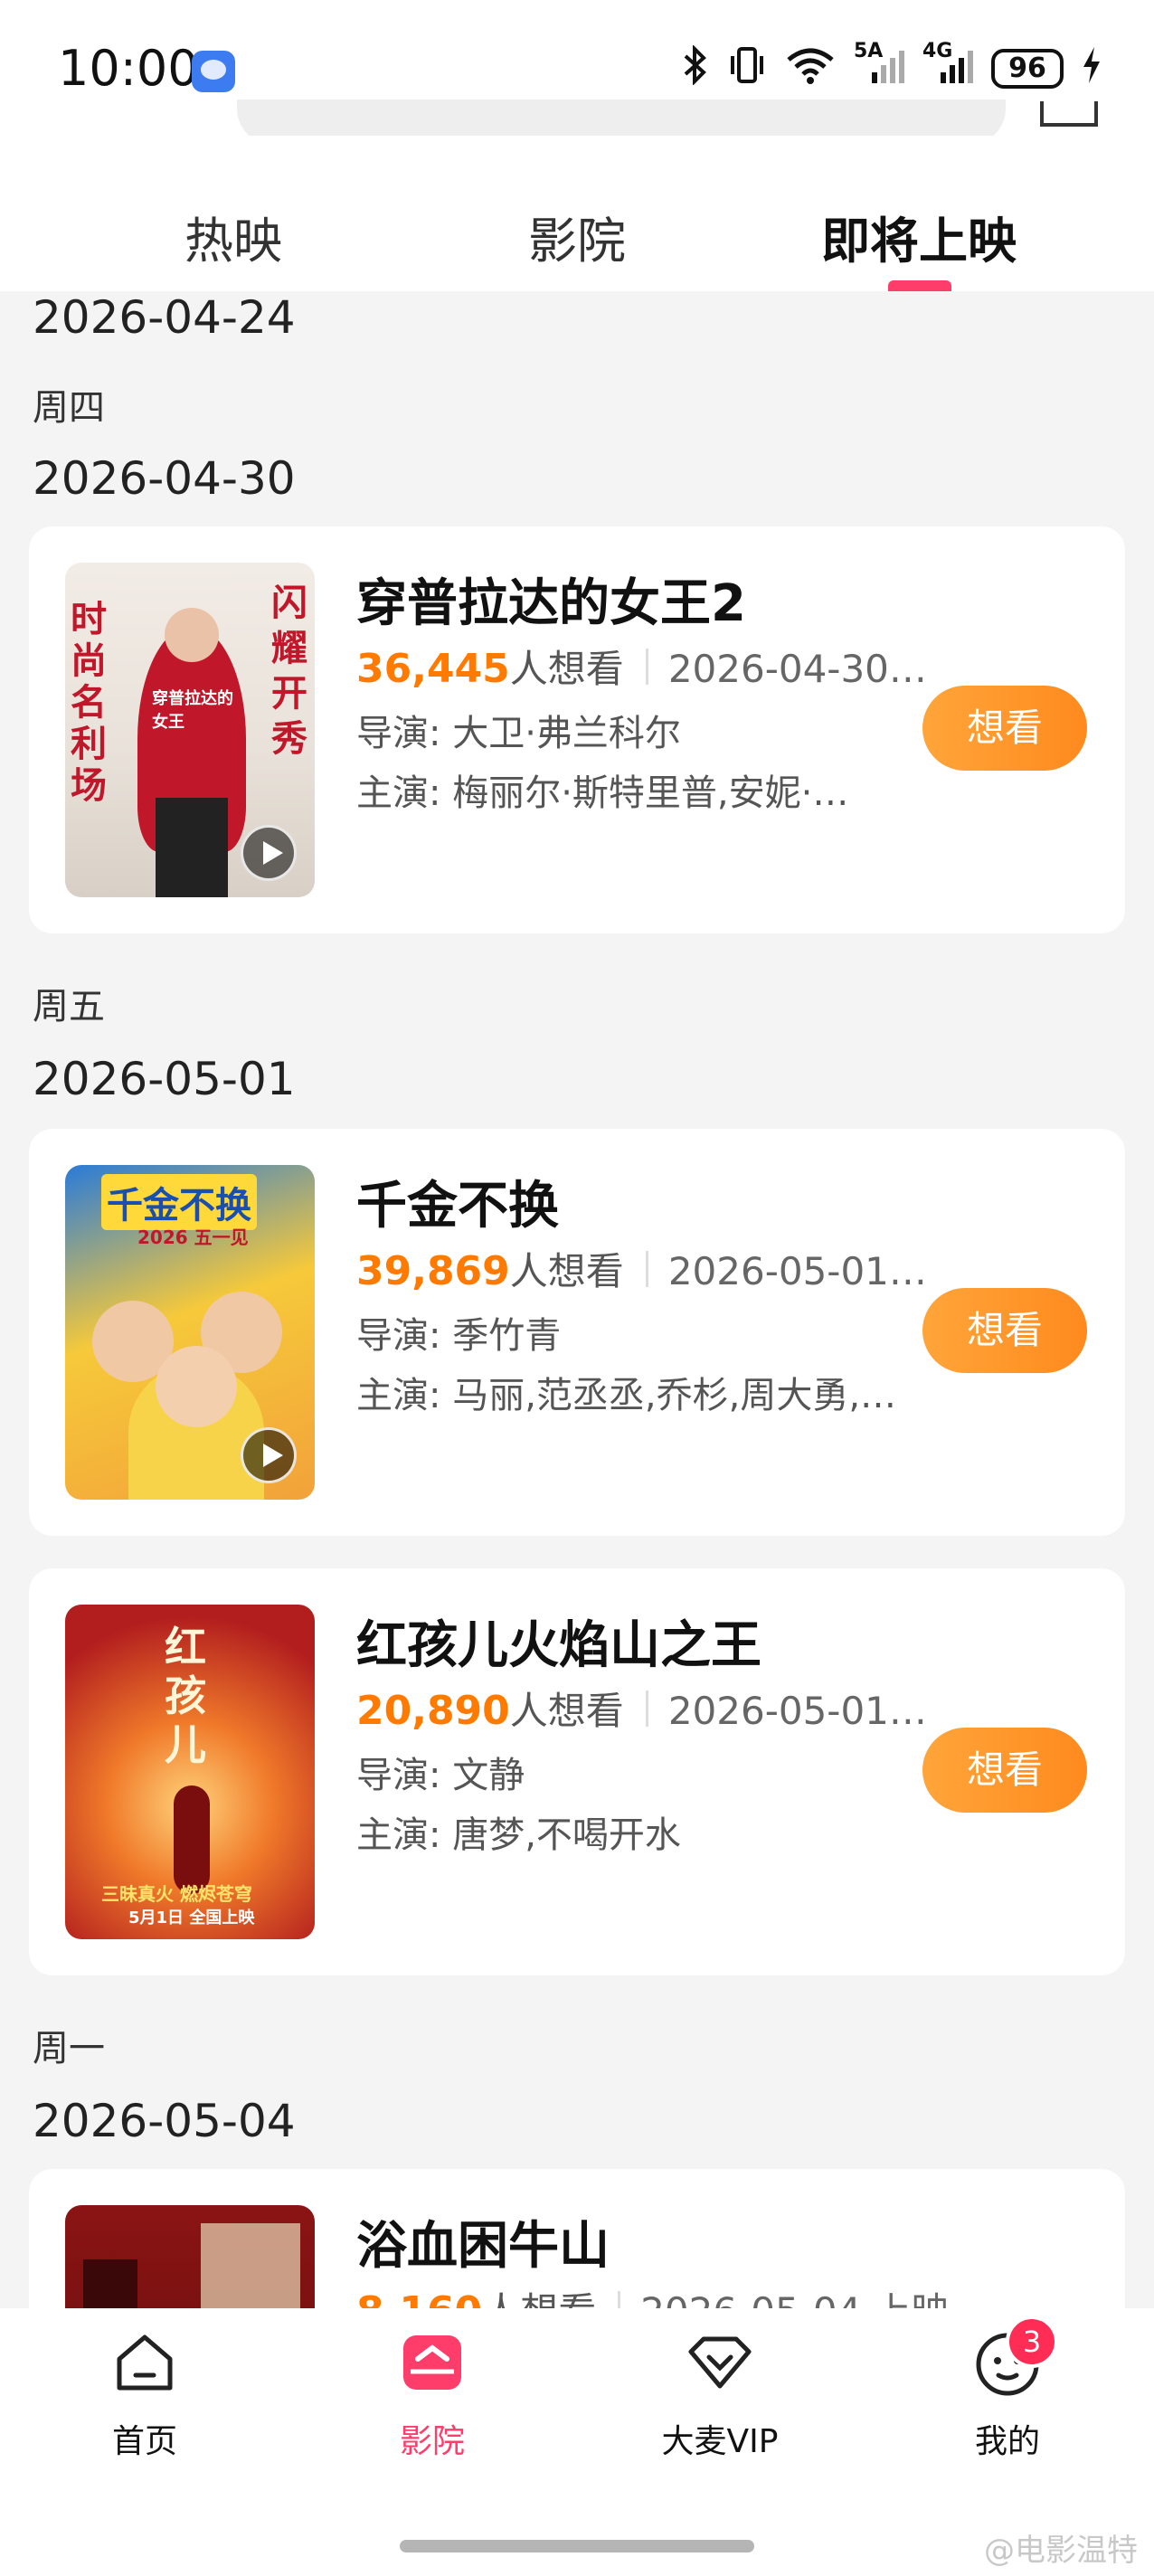 Image resolution: width=1154 pixels, height=2576 pixels. Describe the element at coordinates (164, 1079) in the screenshot. I see `section-date: 2026-05-01` at that location.